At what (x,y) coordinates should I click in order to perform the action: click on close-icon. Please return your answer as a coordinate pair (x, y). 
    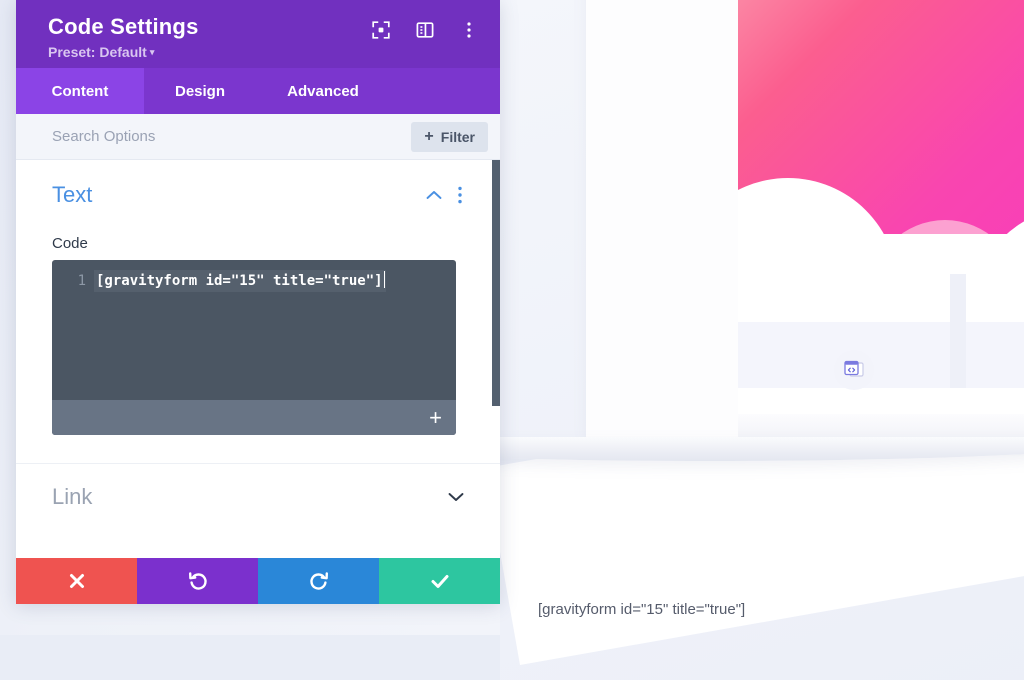
    Looking at the image, I should click on (76, 581).